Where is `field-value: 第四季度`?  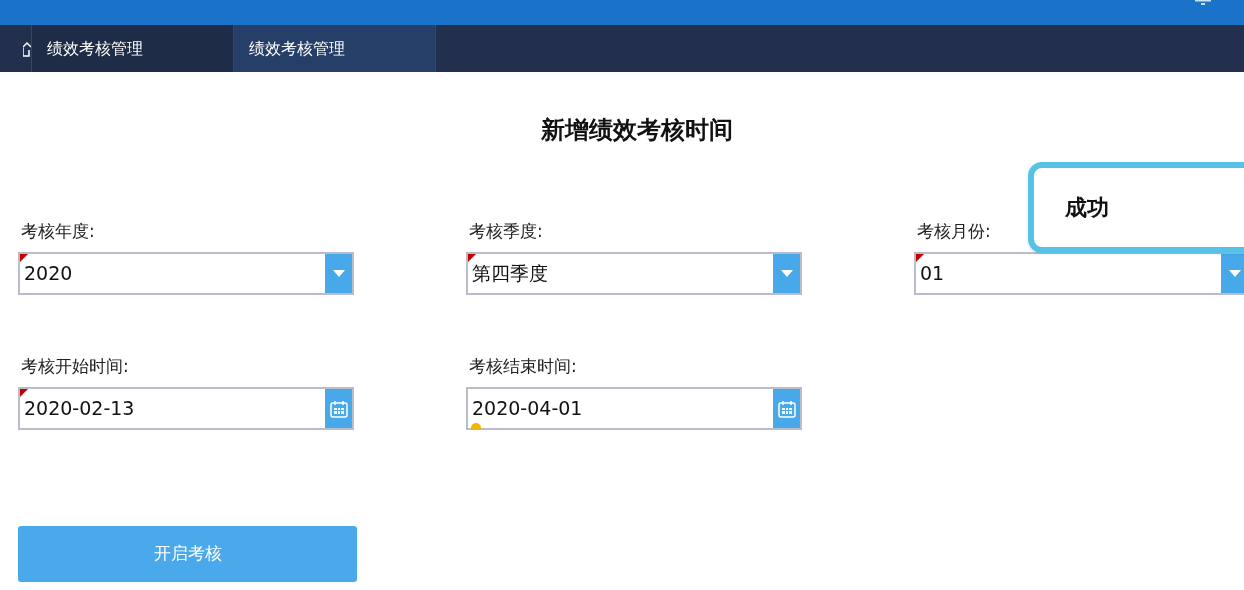 field-value: 第四季度 is located at coordinates (510, 274).